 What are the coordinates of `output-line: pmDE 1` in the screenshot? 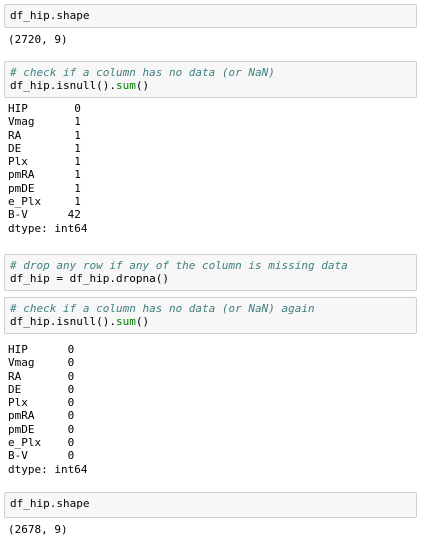 It's located at (44, 188).